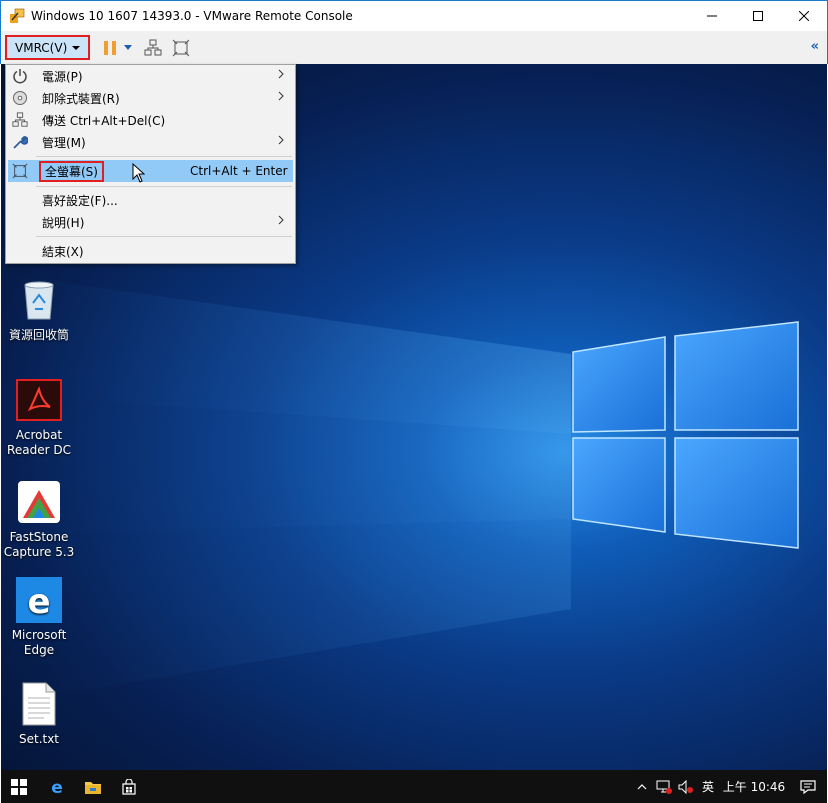 The image size is (828, 803). I want to click on folder-icon, so click(93, 787).